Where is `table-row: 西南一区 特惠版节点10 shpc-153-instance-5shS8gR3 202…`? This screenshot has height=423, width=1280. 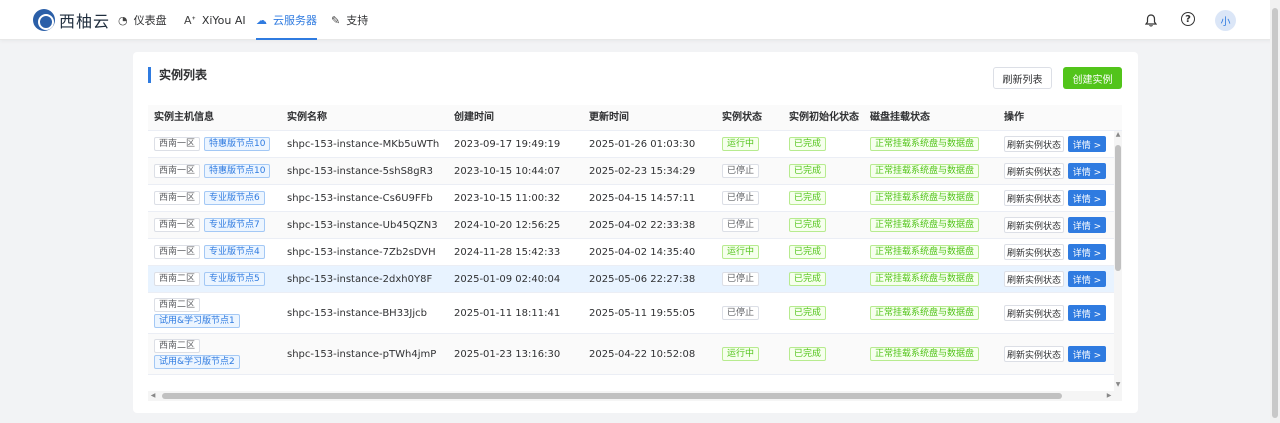 table-row: 西南一区 特惠版节点10 shpc-153-instance-5shS8gR3 202… is located at coordinates (631, 171).